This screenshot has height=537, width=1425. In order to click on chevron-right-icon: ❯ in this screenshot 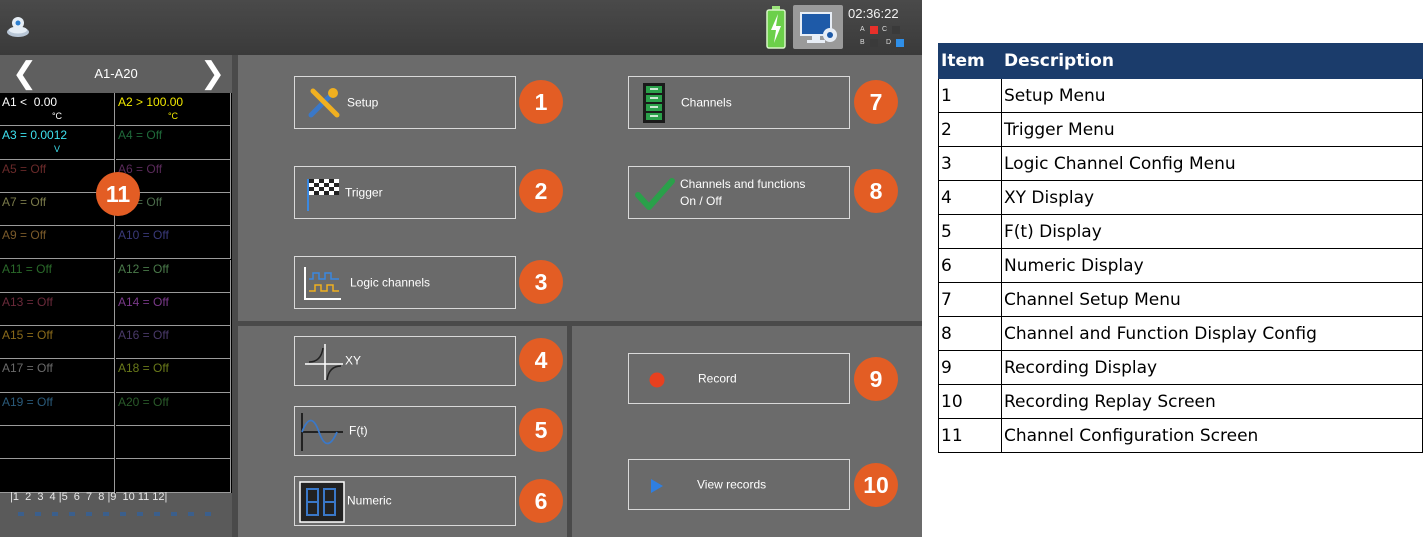, I will do `click(212, 74)`.